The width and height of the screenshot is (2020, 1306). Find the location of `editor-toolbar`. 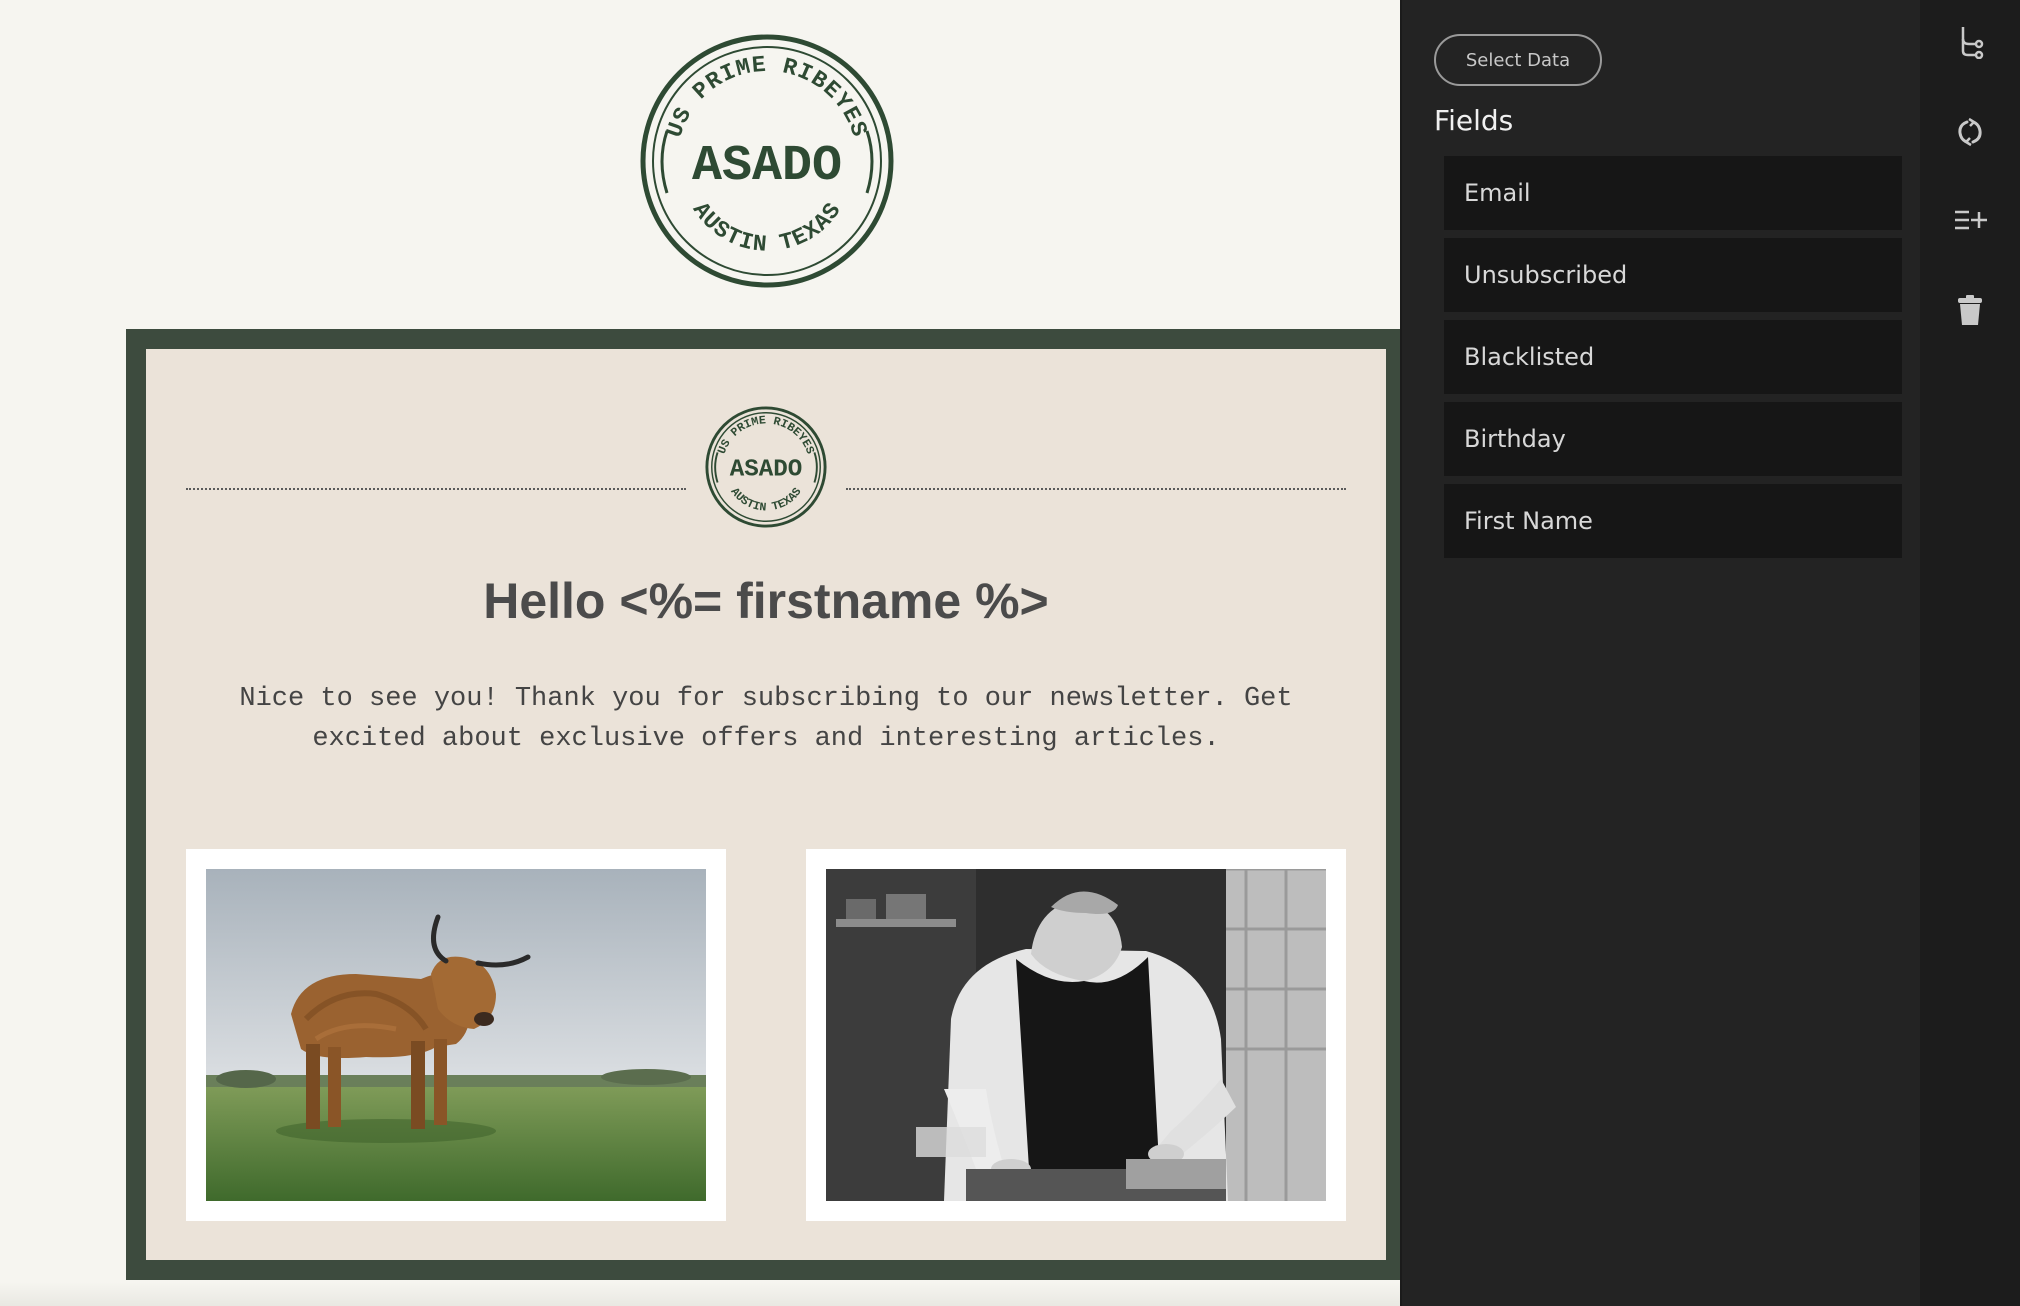

editor-toolbar is located at coordinates (1970, 653).